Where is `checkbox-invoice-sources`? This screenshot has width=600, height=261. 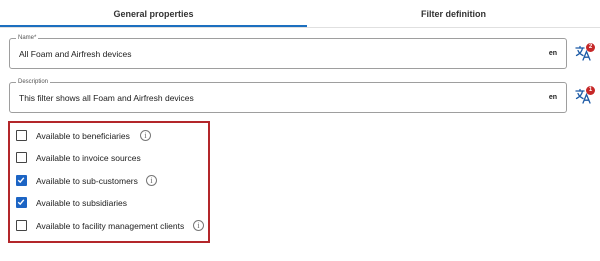
checkbox-invoice-sources is located at coordinates (21, 157).